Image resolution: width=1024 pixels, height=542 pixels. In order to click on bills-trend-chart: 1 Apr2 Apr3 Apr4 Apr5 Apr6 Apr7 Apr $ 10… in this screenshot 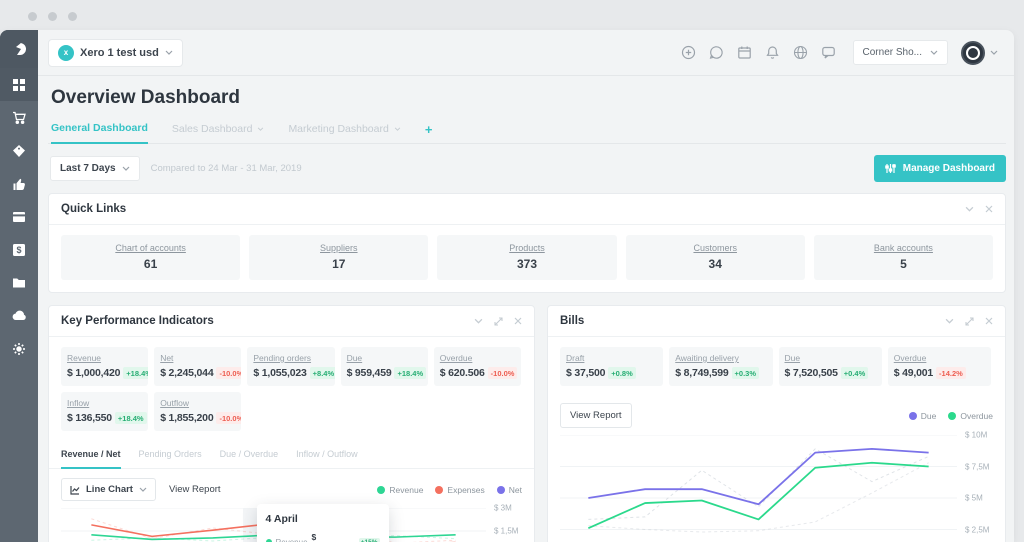, I will do `click(776, 486)`.